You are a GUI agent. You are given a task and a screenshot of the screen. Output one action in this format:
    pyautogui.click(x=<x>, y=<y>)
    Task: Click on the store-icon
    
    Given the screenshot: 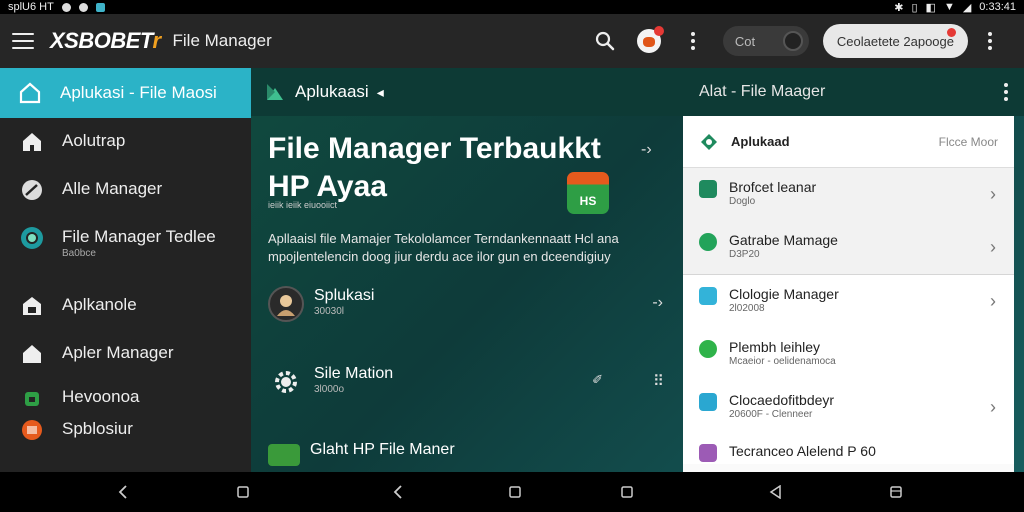 What is the action you would take?
    pyautogui.click(x=32, y=306)
    